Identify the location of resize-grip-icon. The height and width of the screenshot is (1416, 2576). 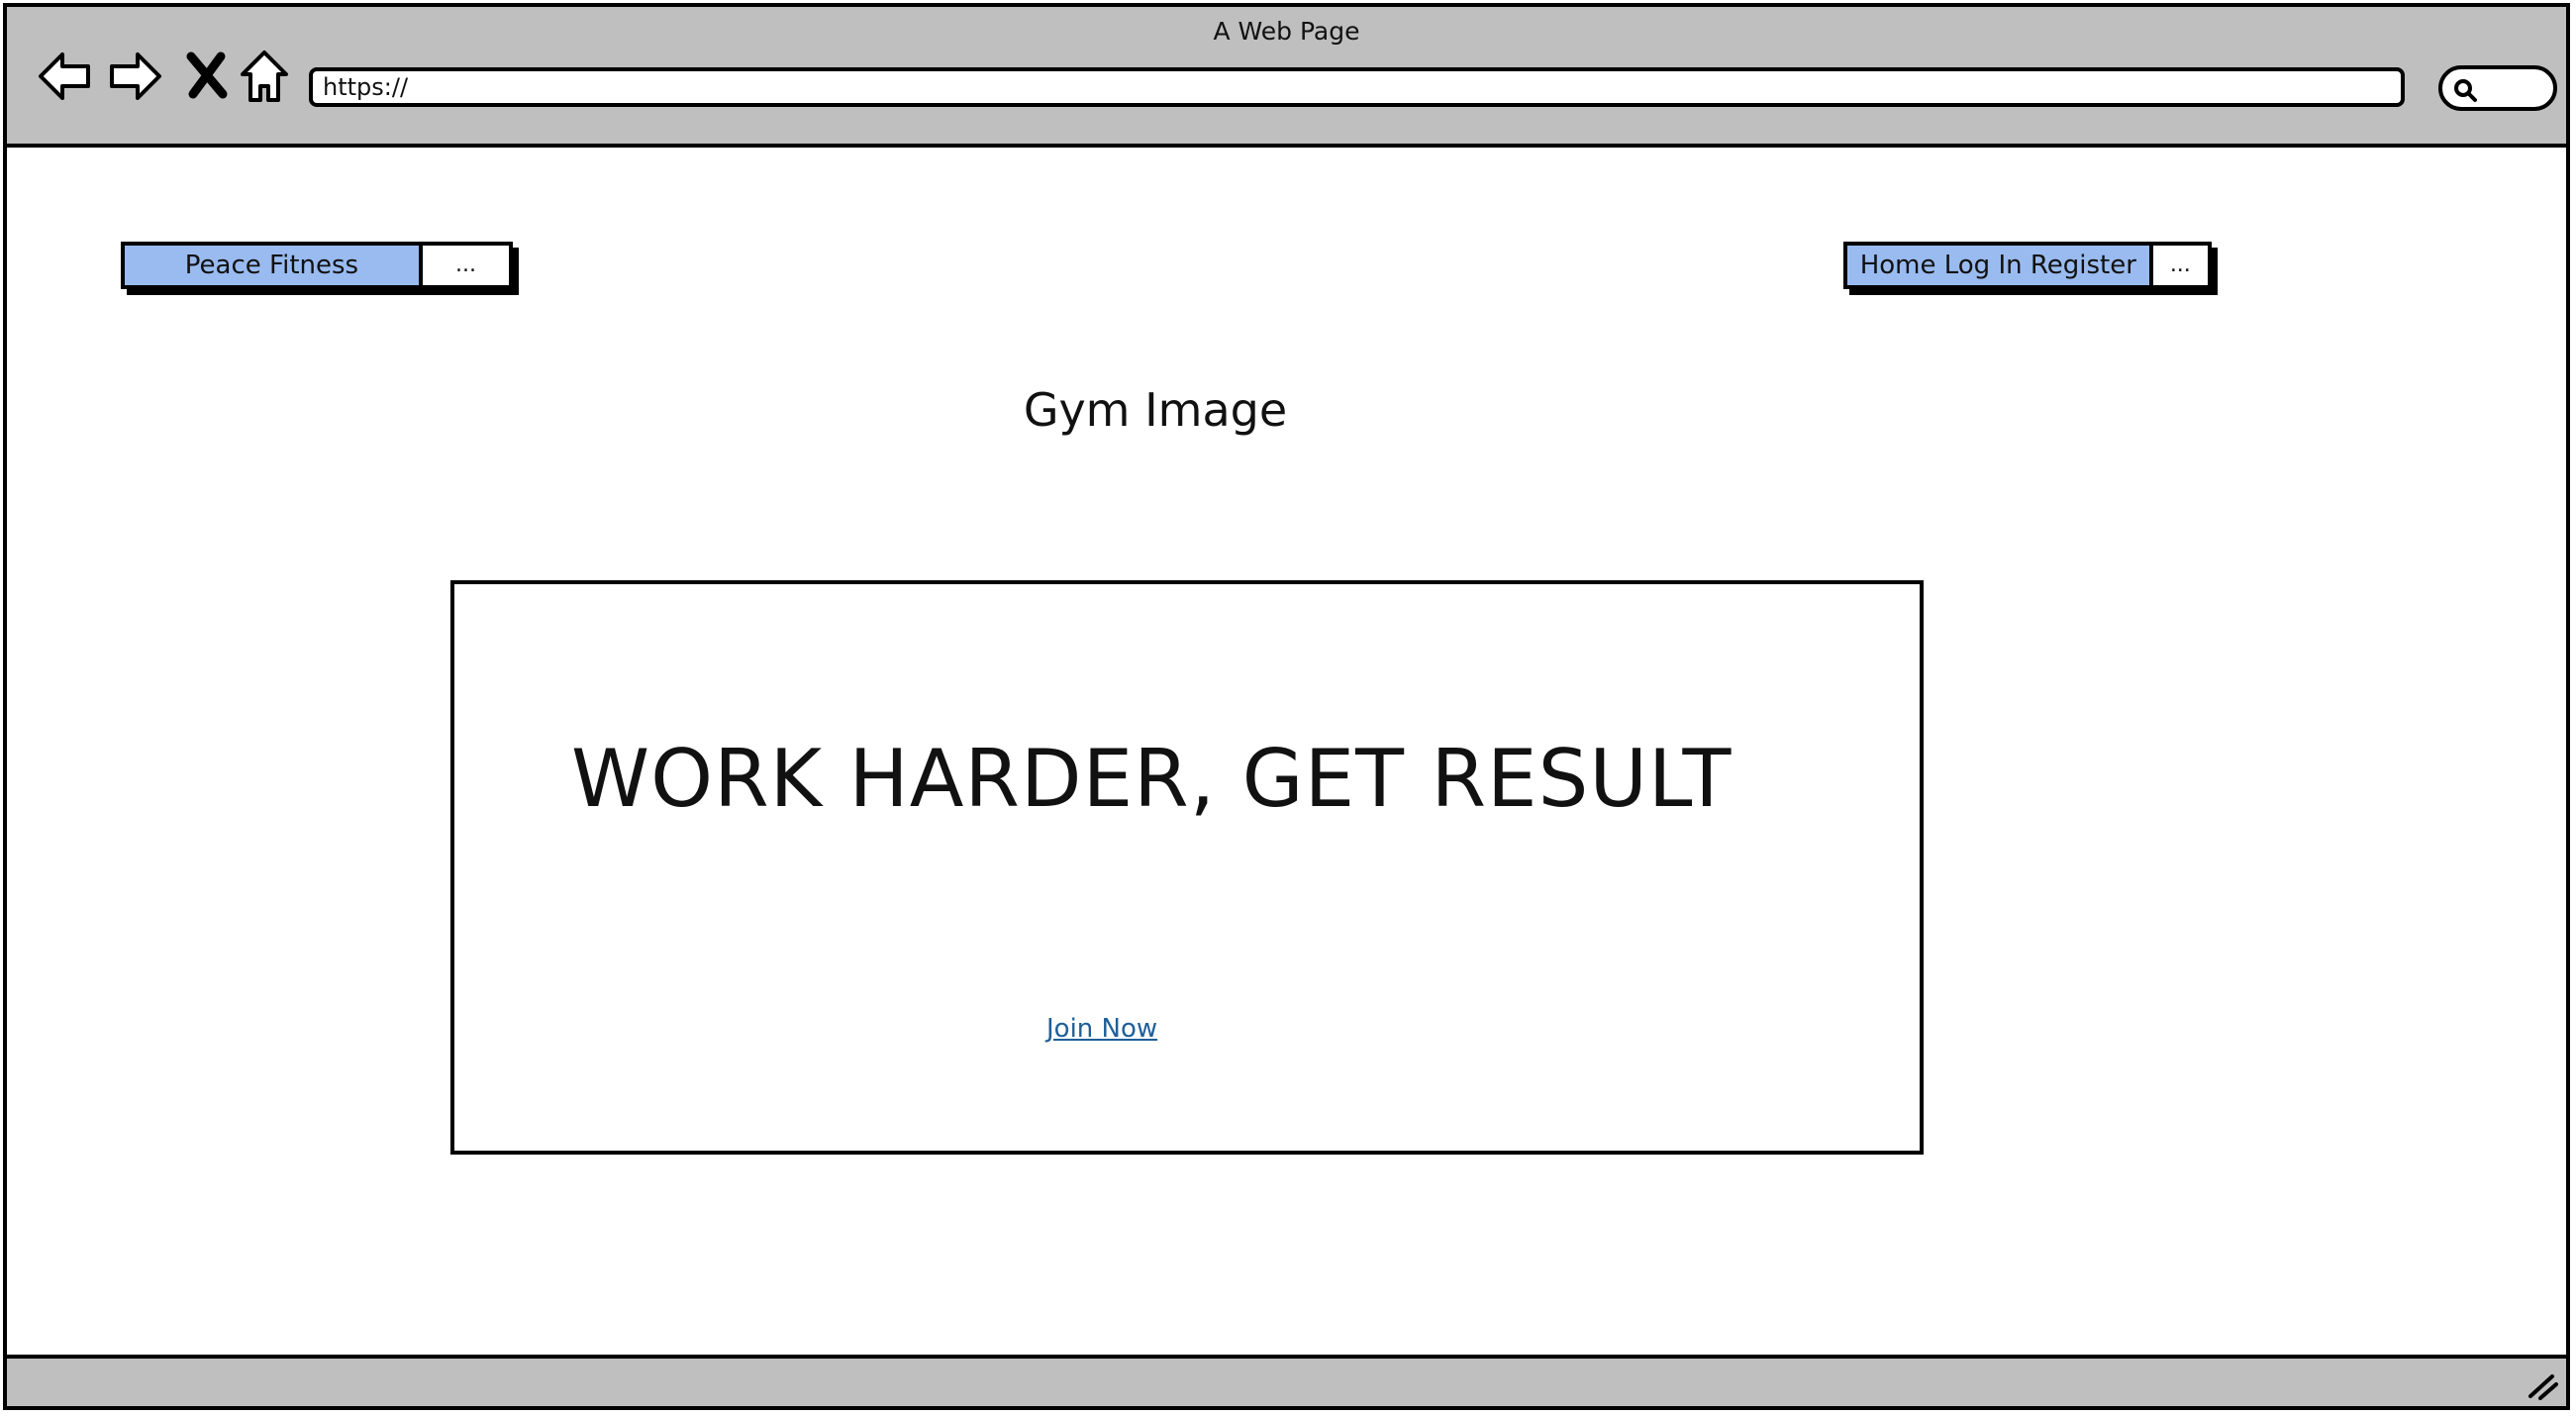
(2541, 1383).